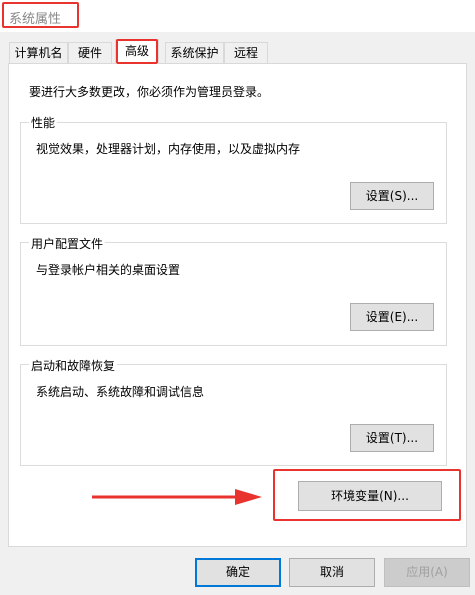 Image resolution: width=475 pixels, height=595 pixels. I want to click on group-performance-legend: 性能, so click(43, 122).